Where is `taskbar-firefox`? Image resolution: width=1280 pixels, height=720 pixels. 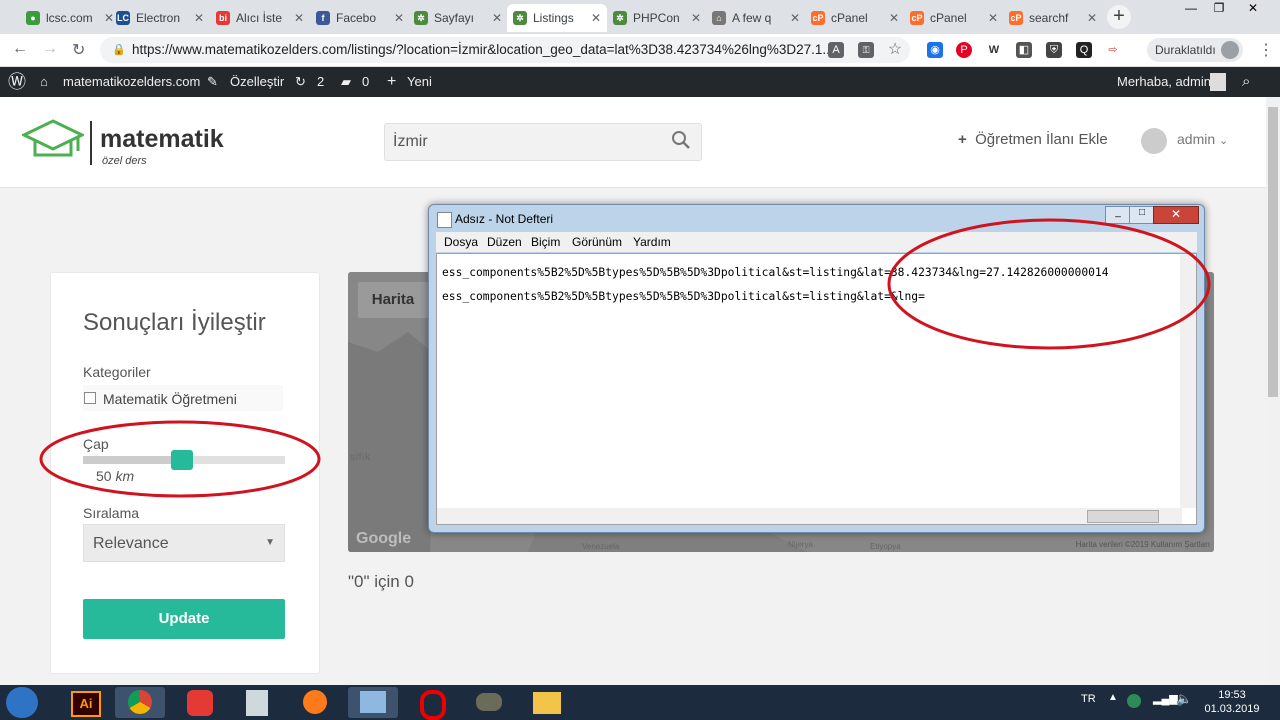 taskbar-firefox is located at coordinates (315, 702).